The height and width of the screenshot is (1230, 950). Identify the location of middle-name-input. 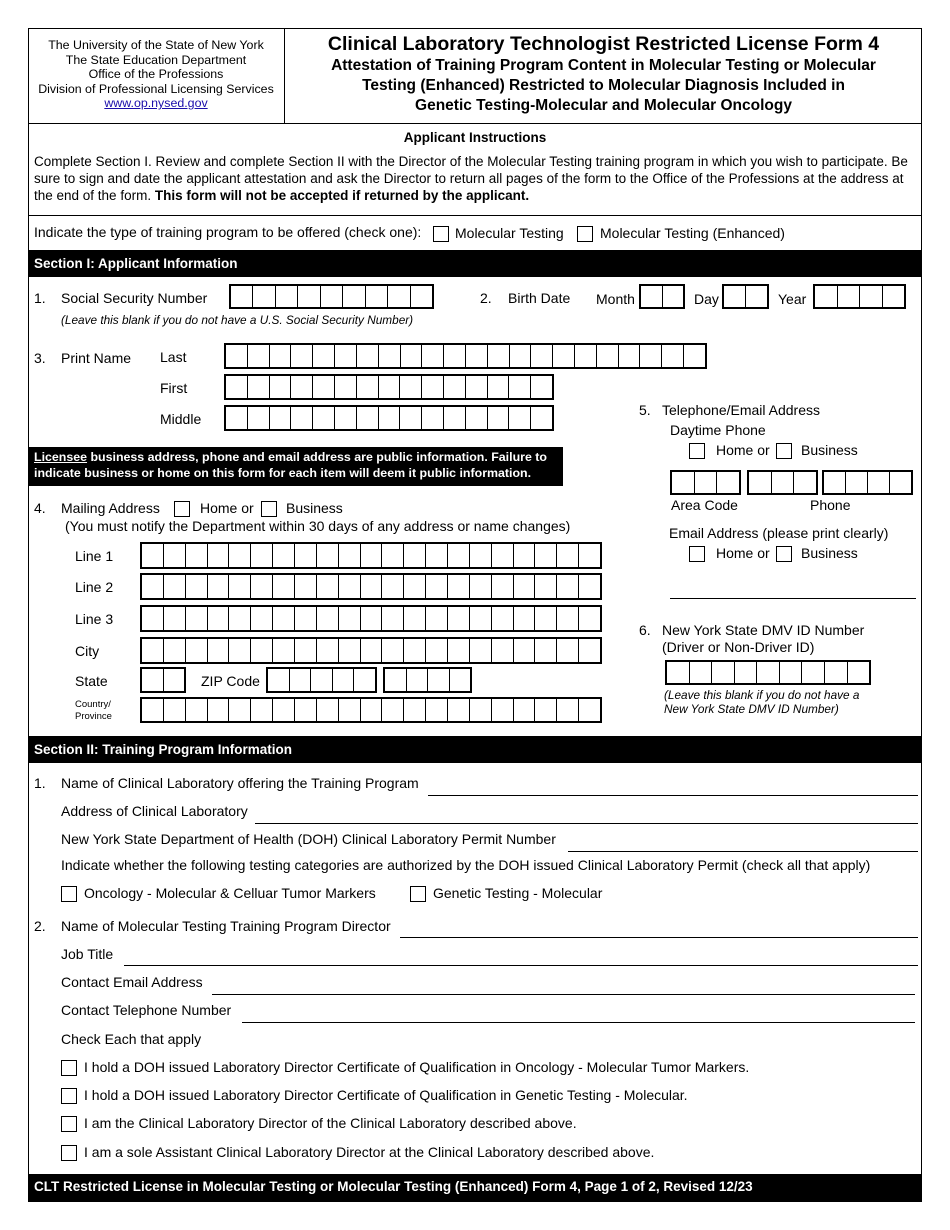
(389, 418).